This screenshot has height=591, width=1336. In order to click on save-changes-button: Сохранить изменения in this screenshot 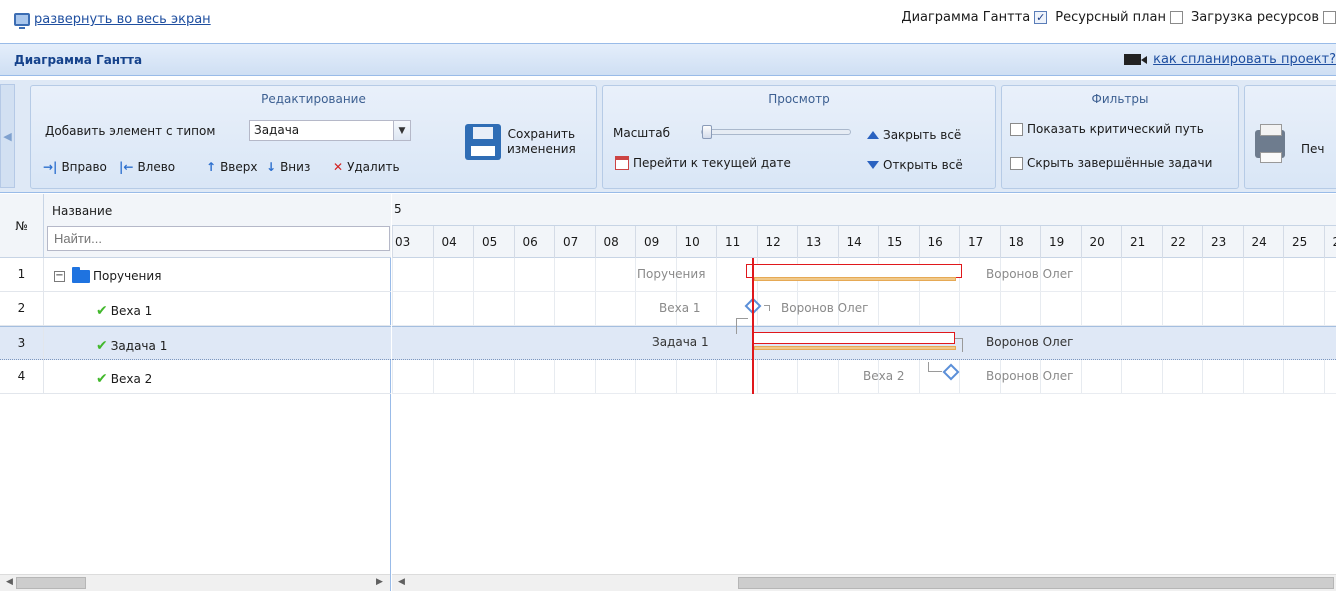, I will do `click(520, 142)`.